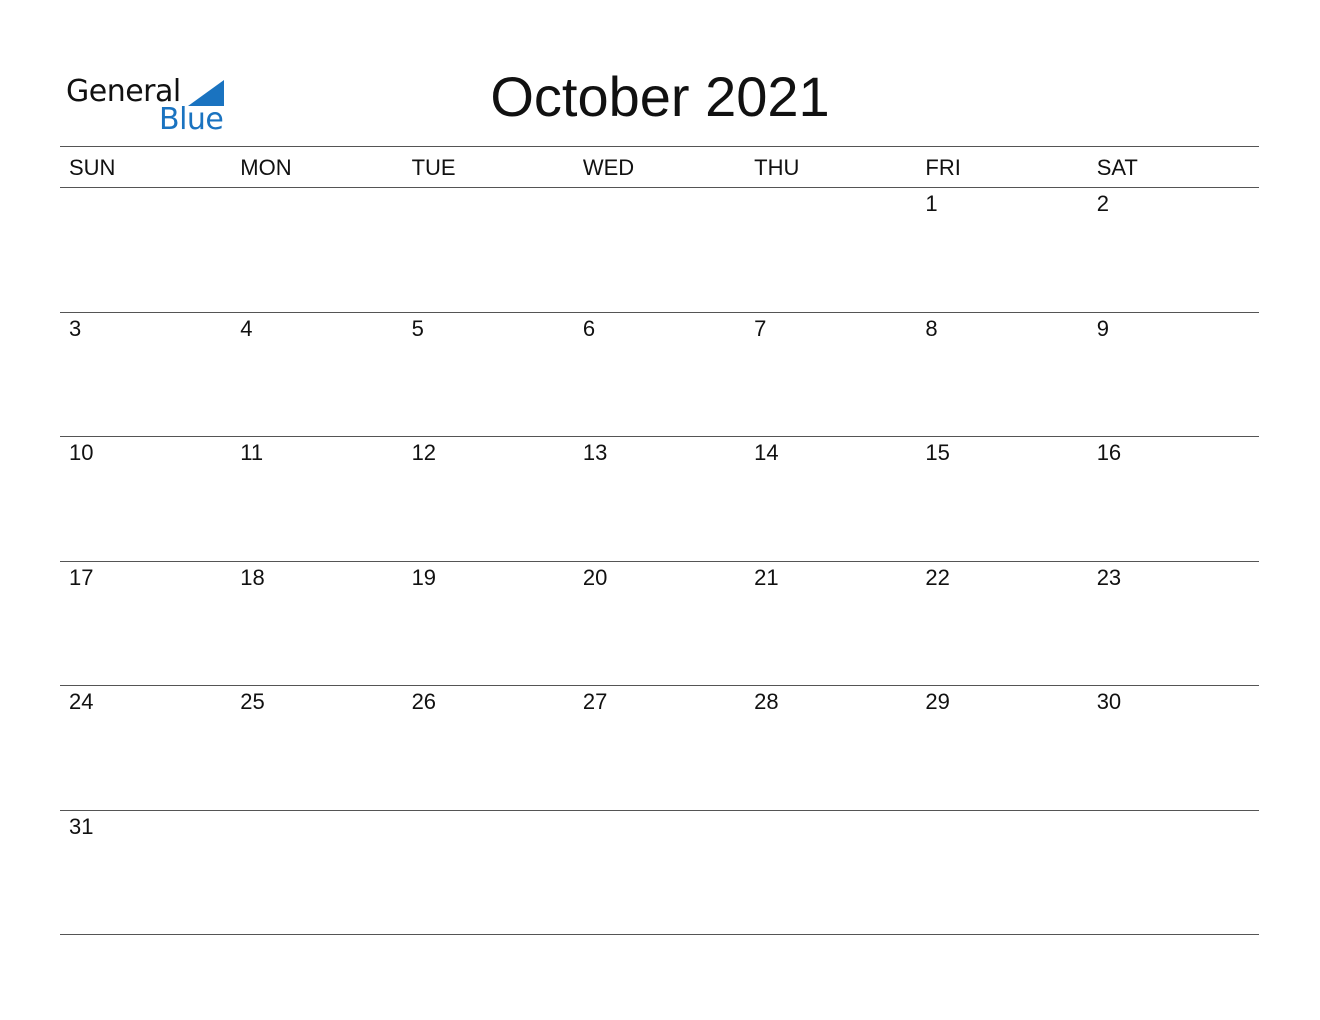 This screenshot has height=1020, width=1320. Describe the element at coordinates (937, 577) in the screenshot. I see `day-cell: 22` at that location.